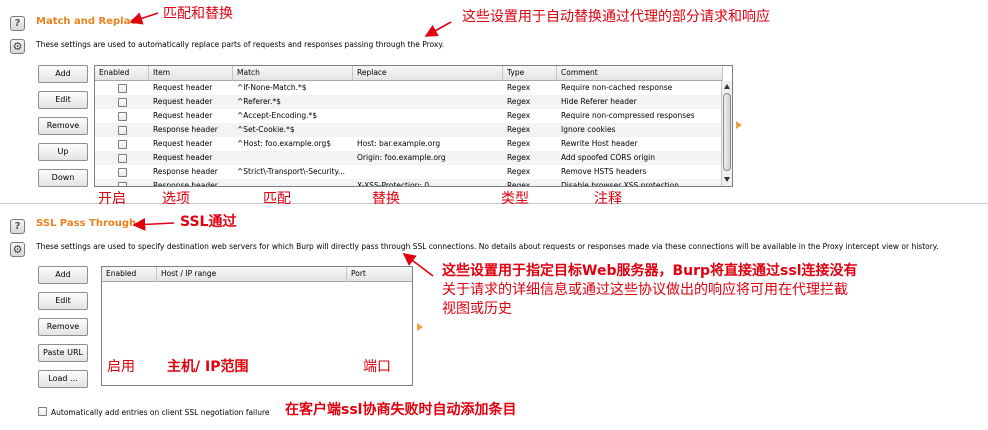 The height and width of the screenshot is (430, 988). What do you see at coordinates (63, 152) in the screenshot?
I see `up-button: Up` at bounding box center [63, 152].